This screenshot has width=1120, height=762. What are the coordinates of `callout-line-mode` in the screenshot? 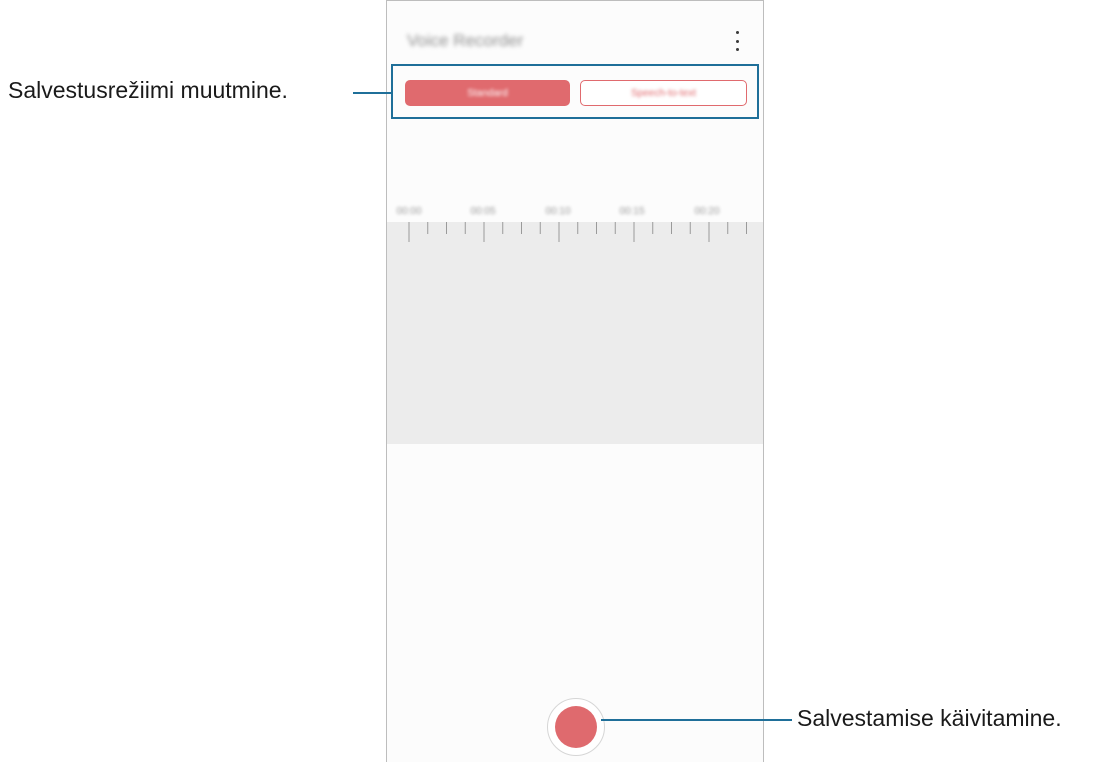 It's located at (372, 93).